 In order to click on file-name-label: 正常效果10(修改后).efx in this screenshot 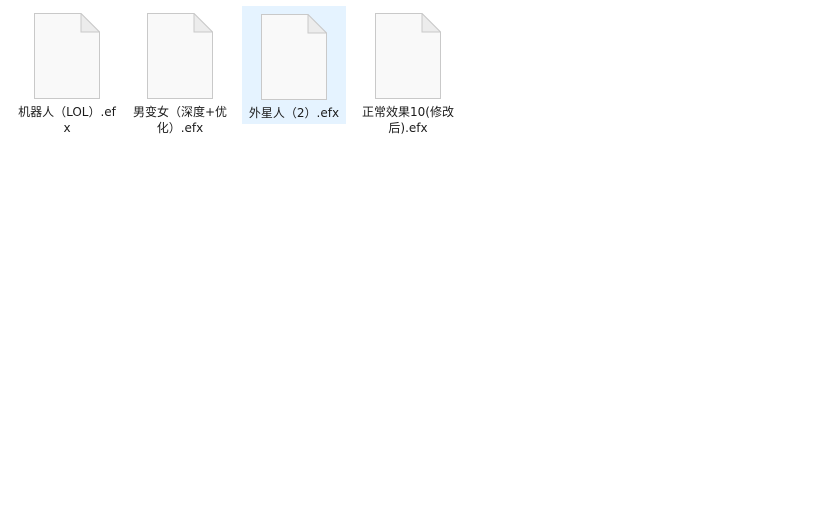, I will do `click(408, 120)`.